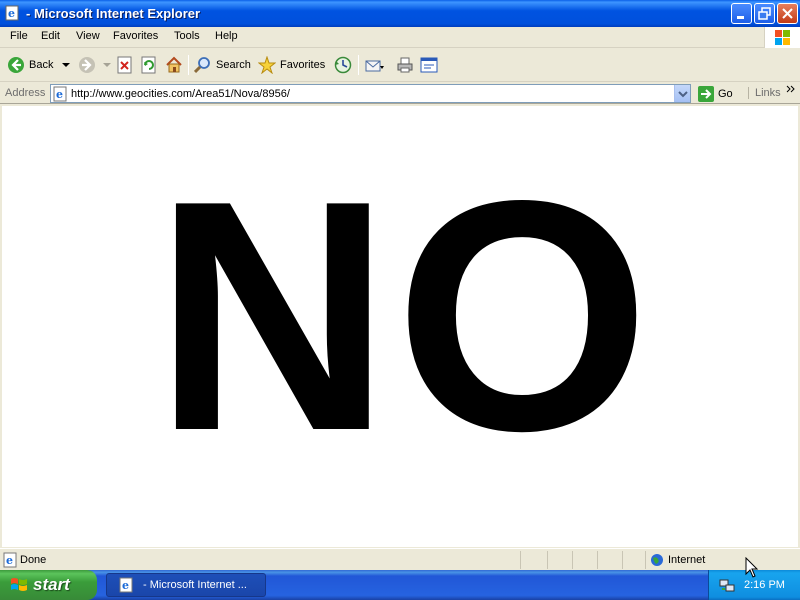  I want to click on chevron-right-icon, so click(791, 90).